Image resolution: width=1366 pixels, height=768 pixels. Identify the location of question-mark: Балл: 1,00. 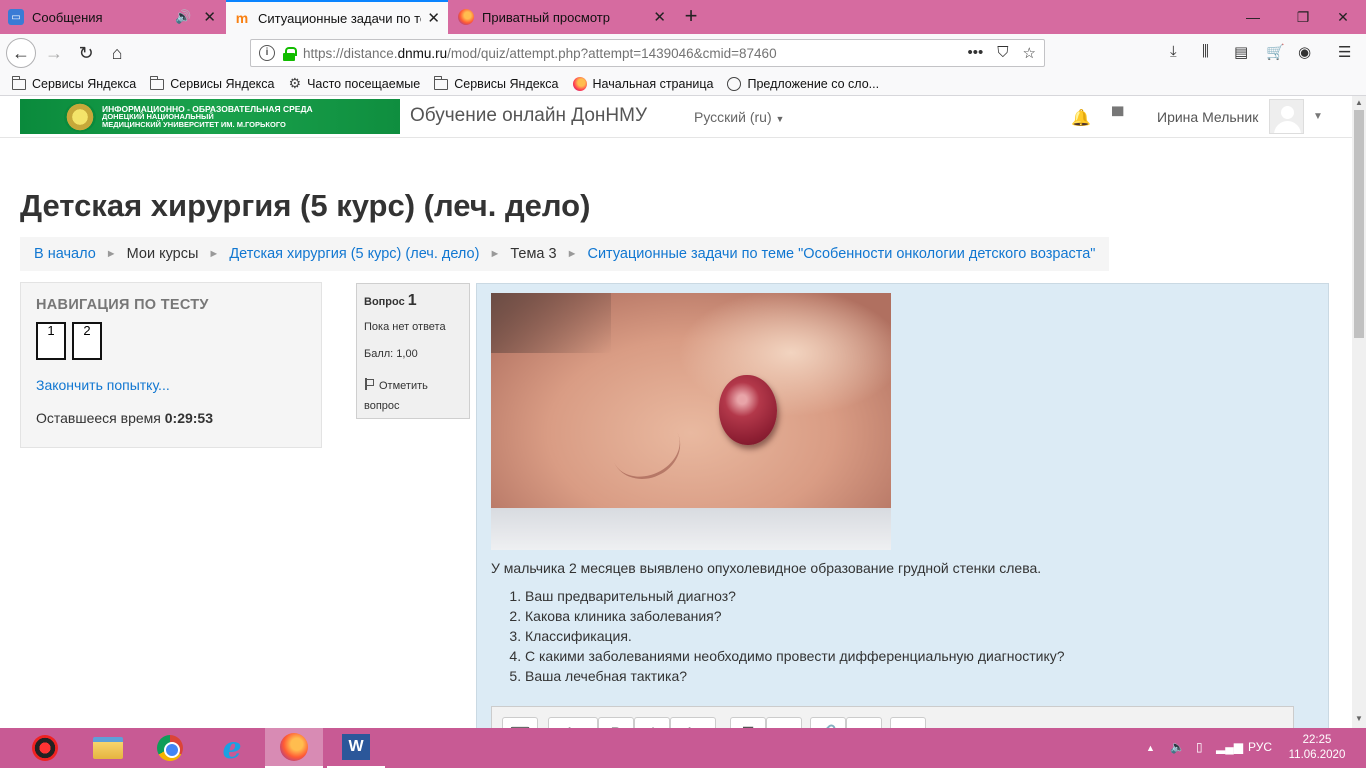
(391, 354).